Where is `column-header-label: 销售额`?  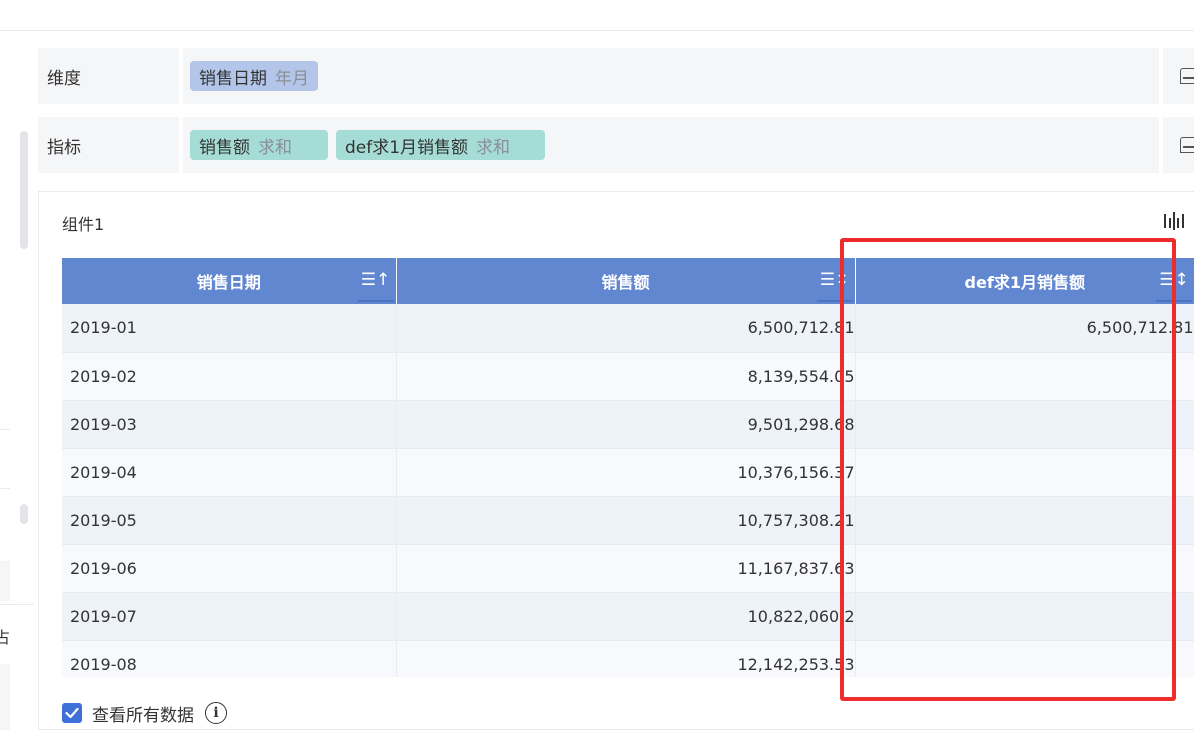
column-header-label: 销售额 is located at coordinates (625, 282).